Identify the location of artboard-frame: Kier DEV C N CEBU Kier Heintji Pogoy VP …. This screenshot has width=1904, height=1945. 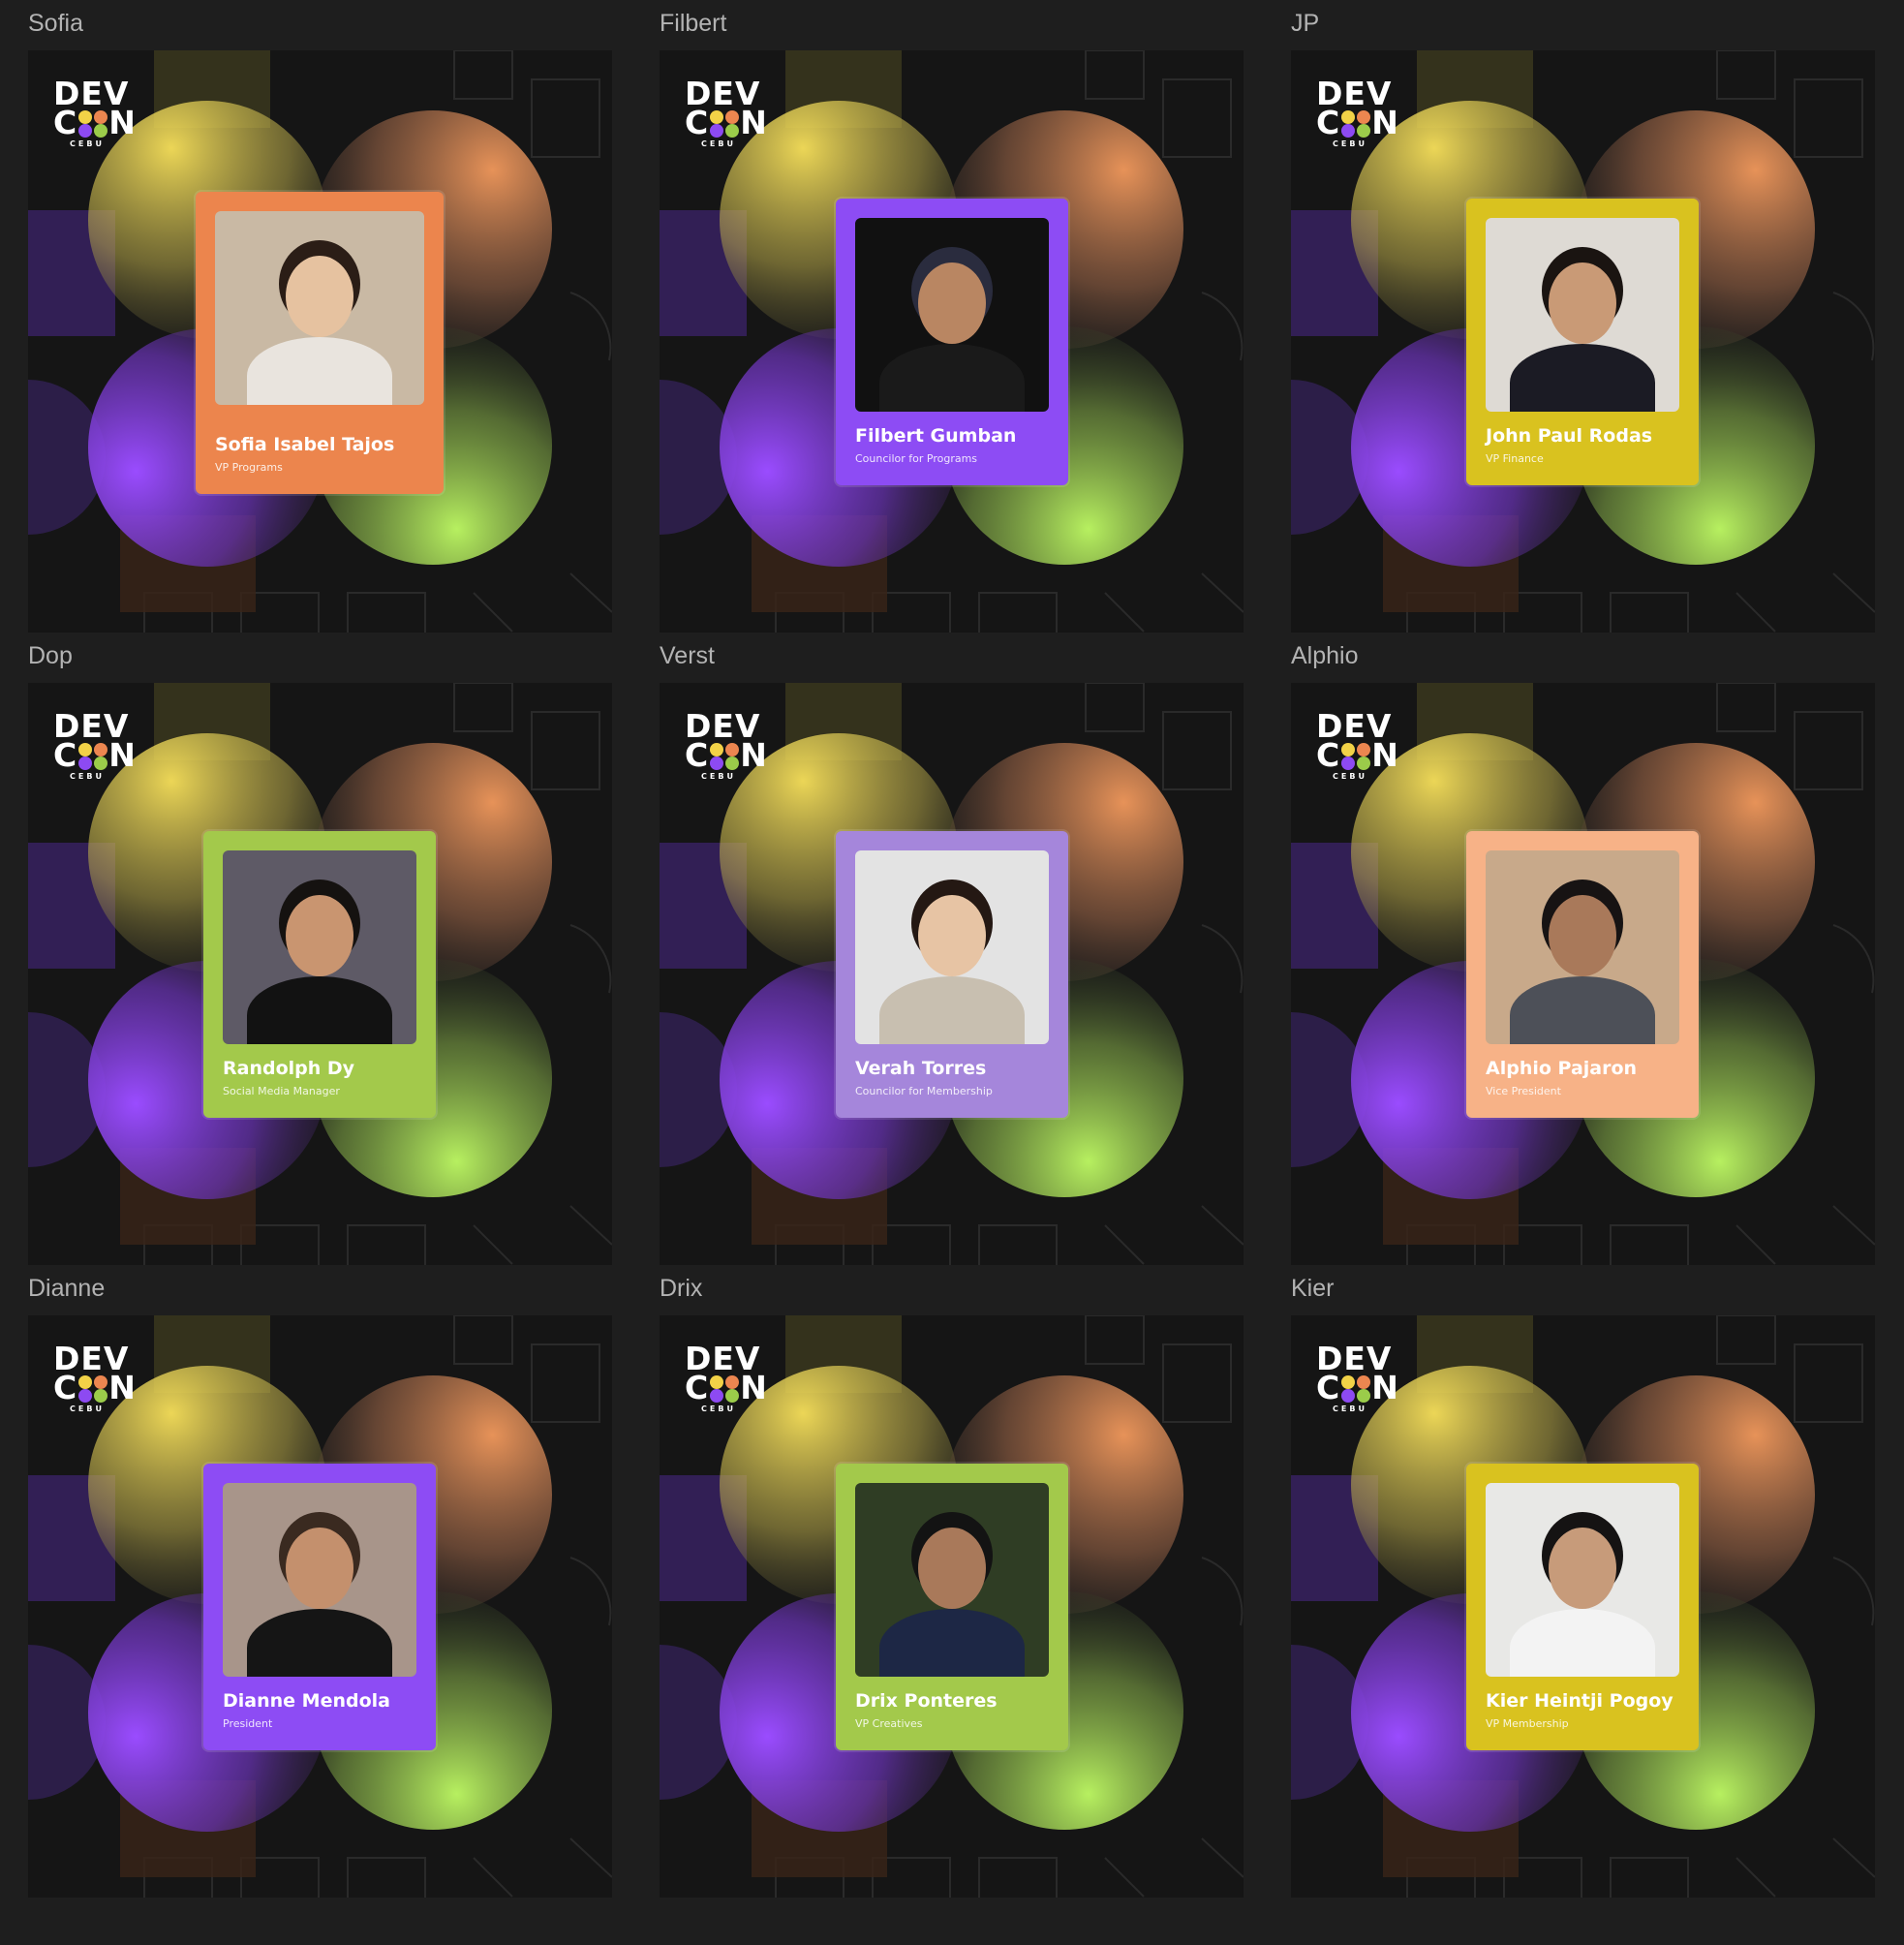
(1583, 1581).